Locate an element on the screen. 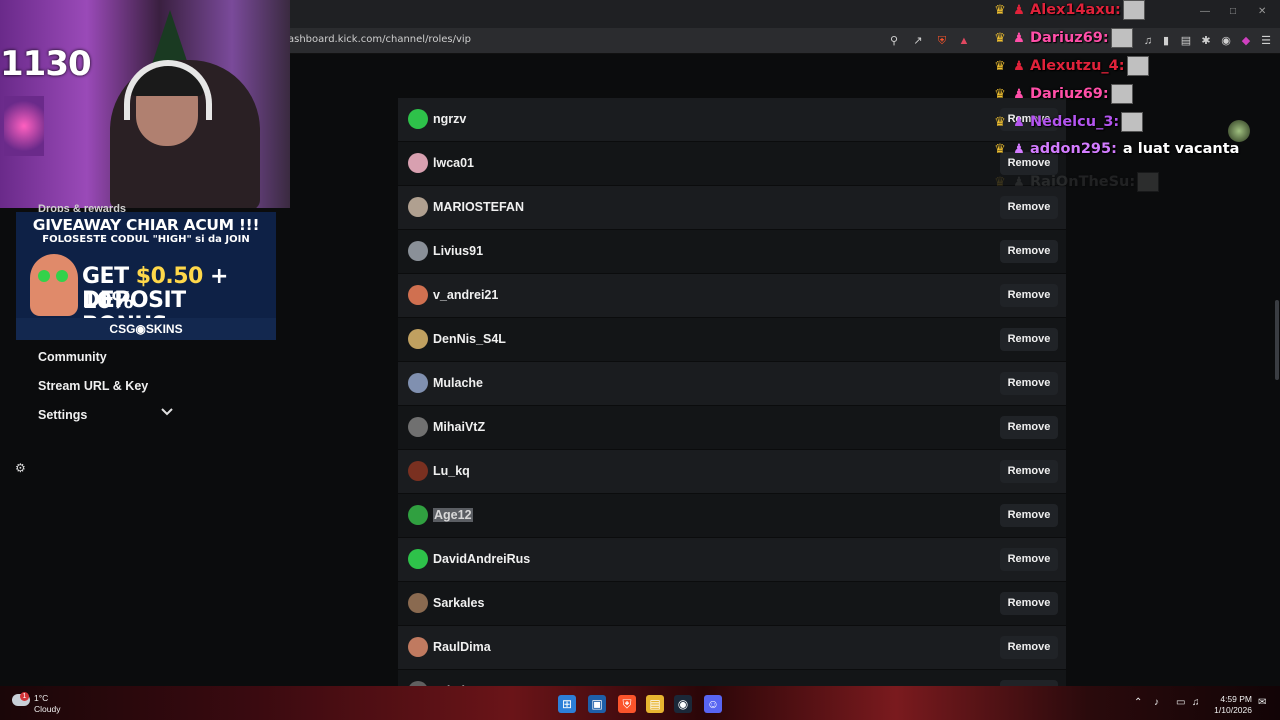 Image resolution: width=1280 pixels, height=720 pixels. chat-username: Dariuz69: is located at coordinates (1069, 94).